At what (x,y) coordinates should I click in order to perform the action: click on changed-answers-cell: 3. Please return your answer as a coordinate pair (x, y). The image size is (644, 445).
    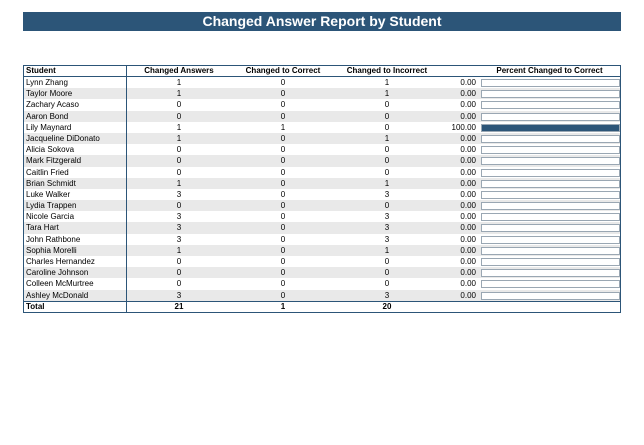
    Looking at the image, I should click on (179, 228).